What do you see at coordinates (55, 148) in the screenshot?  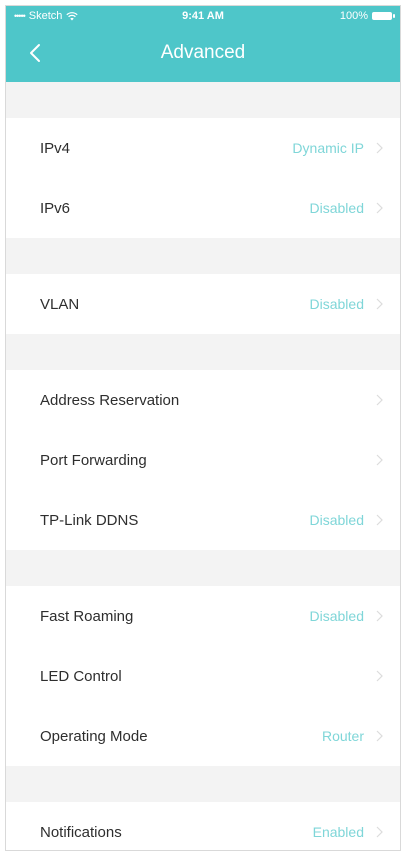 I see `row-label: IPv4` at bounding box center [55, 148].